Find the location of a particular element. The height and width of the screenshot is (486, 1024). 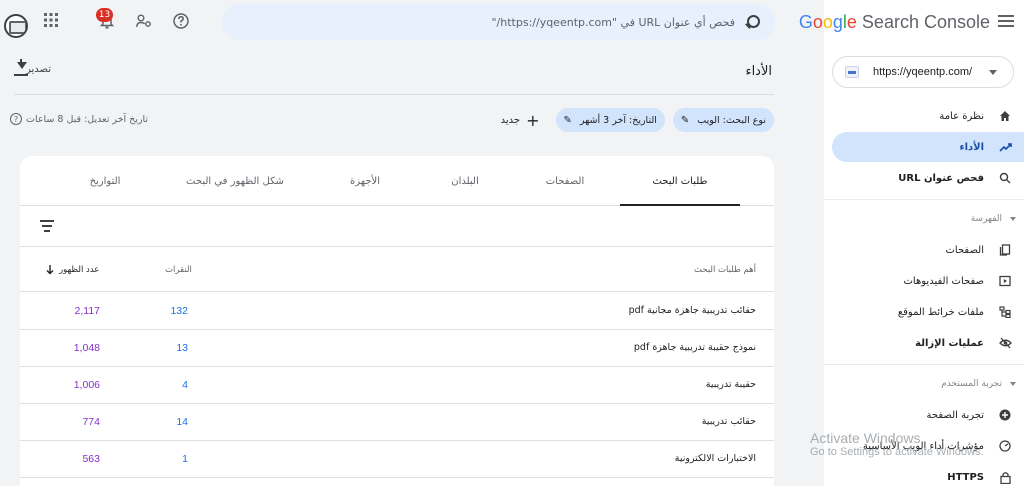

impressions-cell: 2,117 is located at coordinates (87, 311).